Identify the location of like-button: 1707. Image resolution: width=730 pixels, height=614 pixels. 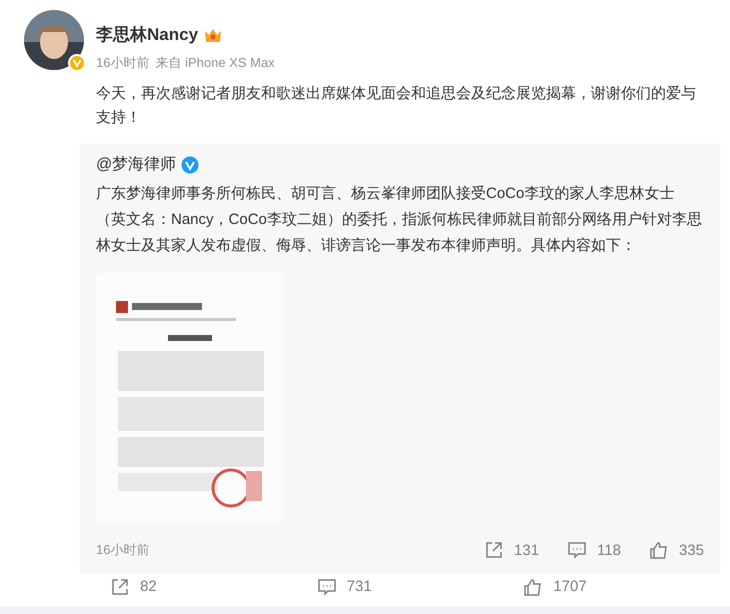
(626, 586).